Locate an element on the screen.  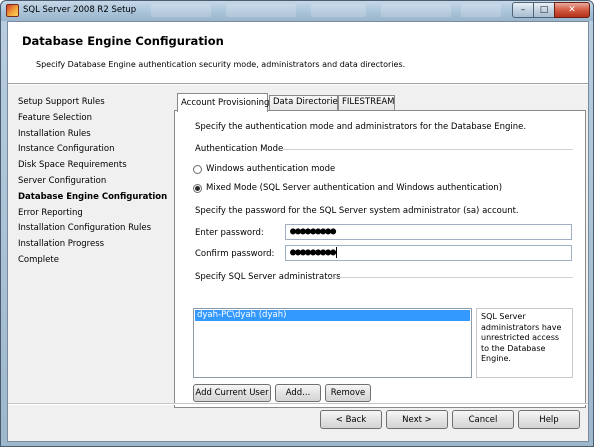
nav-item-disk-space-requirements: Disk Space Requirements is located at coordinates (93, 166).